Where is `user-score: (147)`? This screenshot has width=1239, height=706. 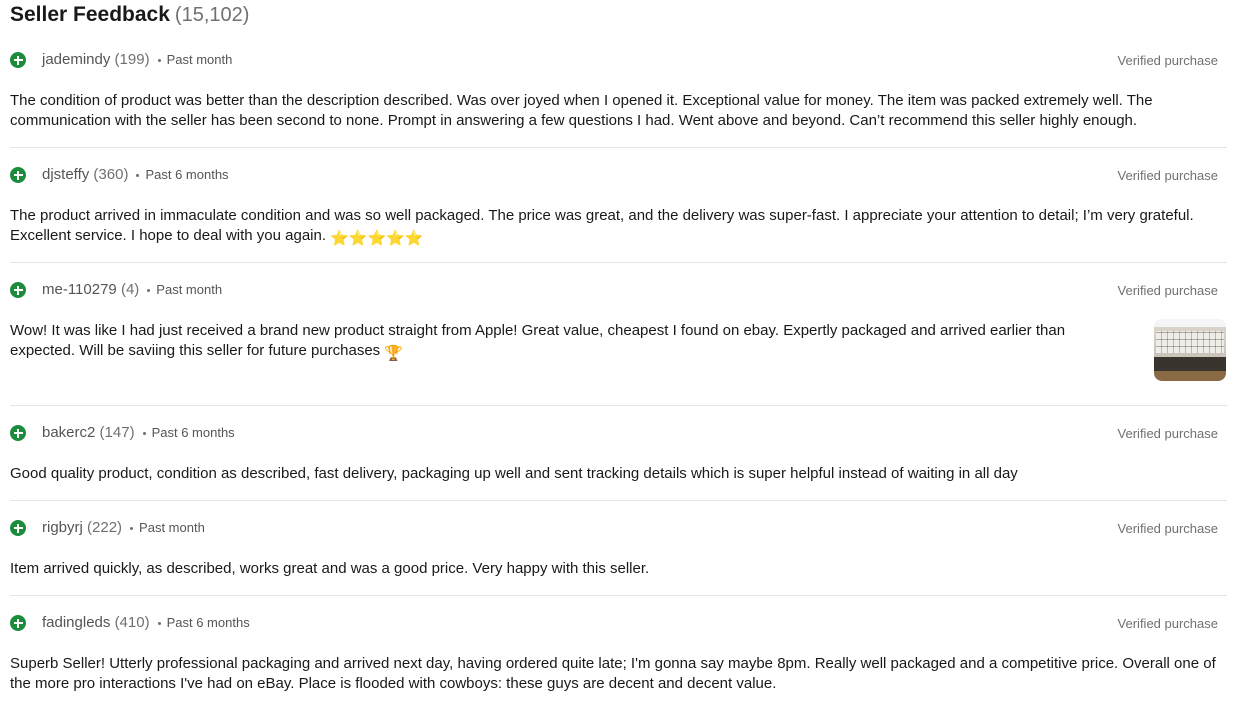
user-score: (147) is located at coordinates (117, 432).